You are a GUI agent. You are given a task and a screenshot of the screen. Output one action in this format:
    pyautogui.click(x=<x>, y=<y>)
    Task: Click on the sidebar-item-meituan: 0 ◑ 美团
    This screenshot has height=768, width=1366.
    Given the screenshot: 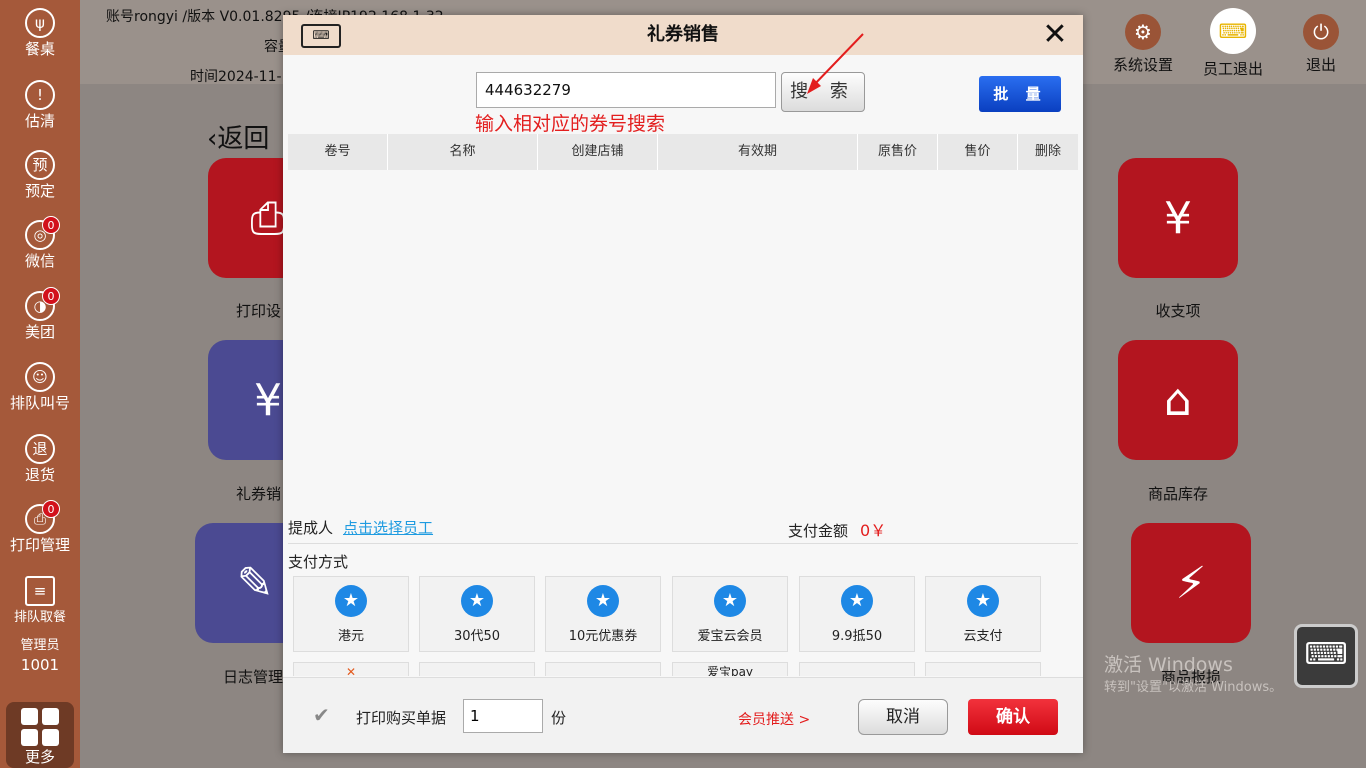 What is the action you would take?
    pyautogui.click(x=40, y=314)
    